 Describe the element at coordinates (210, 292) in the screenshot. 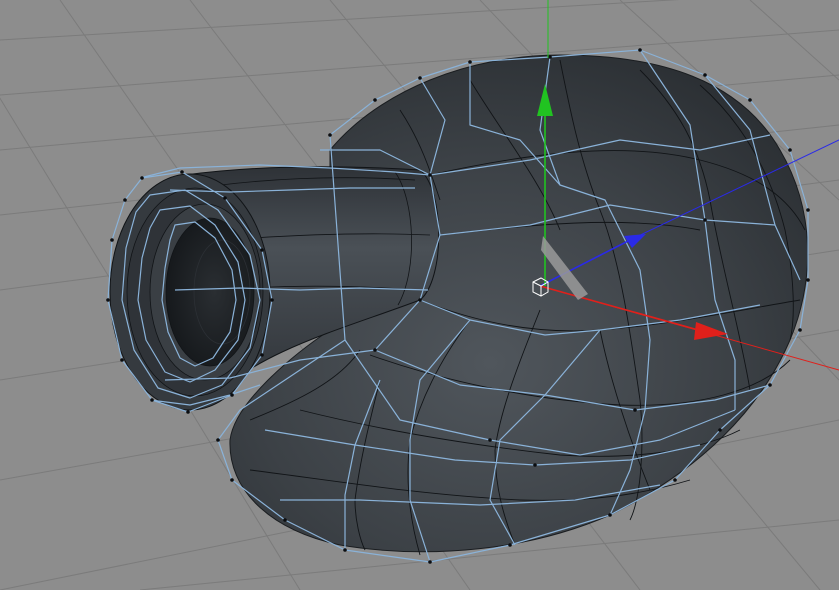

I see `mesh-opening` at that location.